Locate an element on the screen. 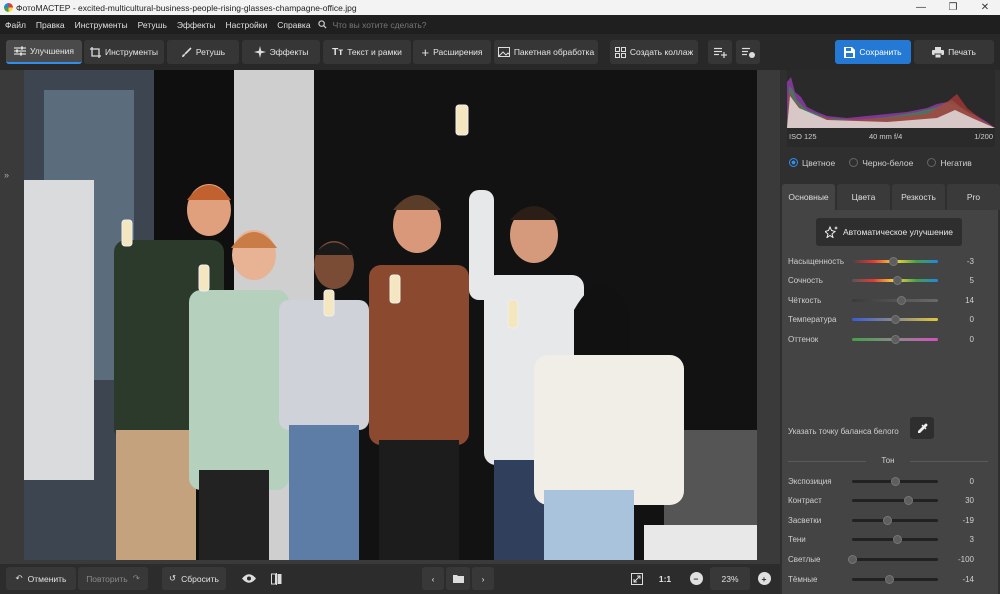 Image resolution: width=1000 pixels, height=594 pixels. tab-pro-label: Pro is located at coordinates (973, 197).